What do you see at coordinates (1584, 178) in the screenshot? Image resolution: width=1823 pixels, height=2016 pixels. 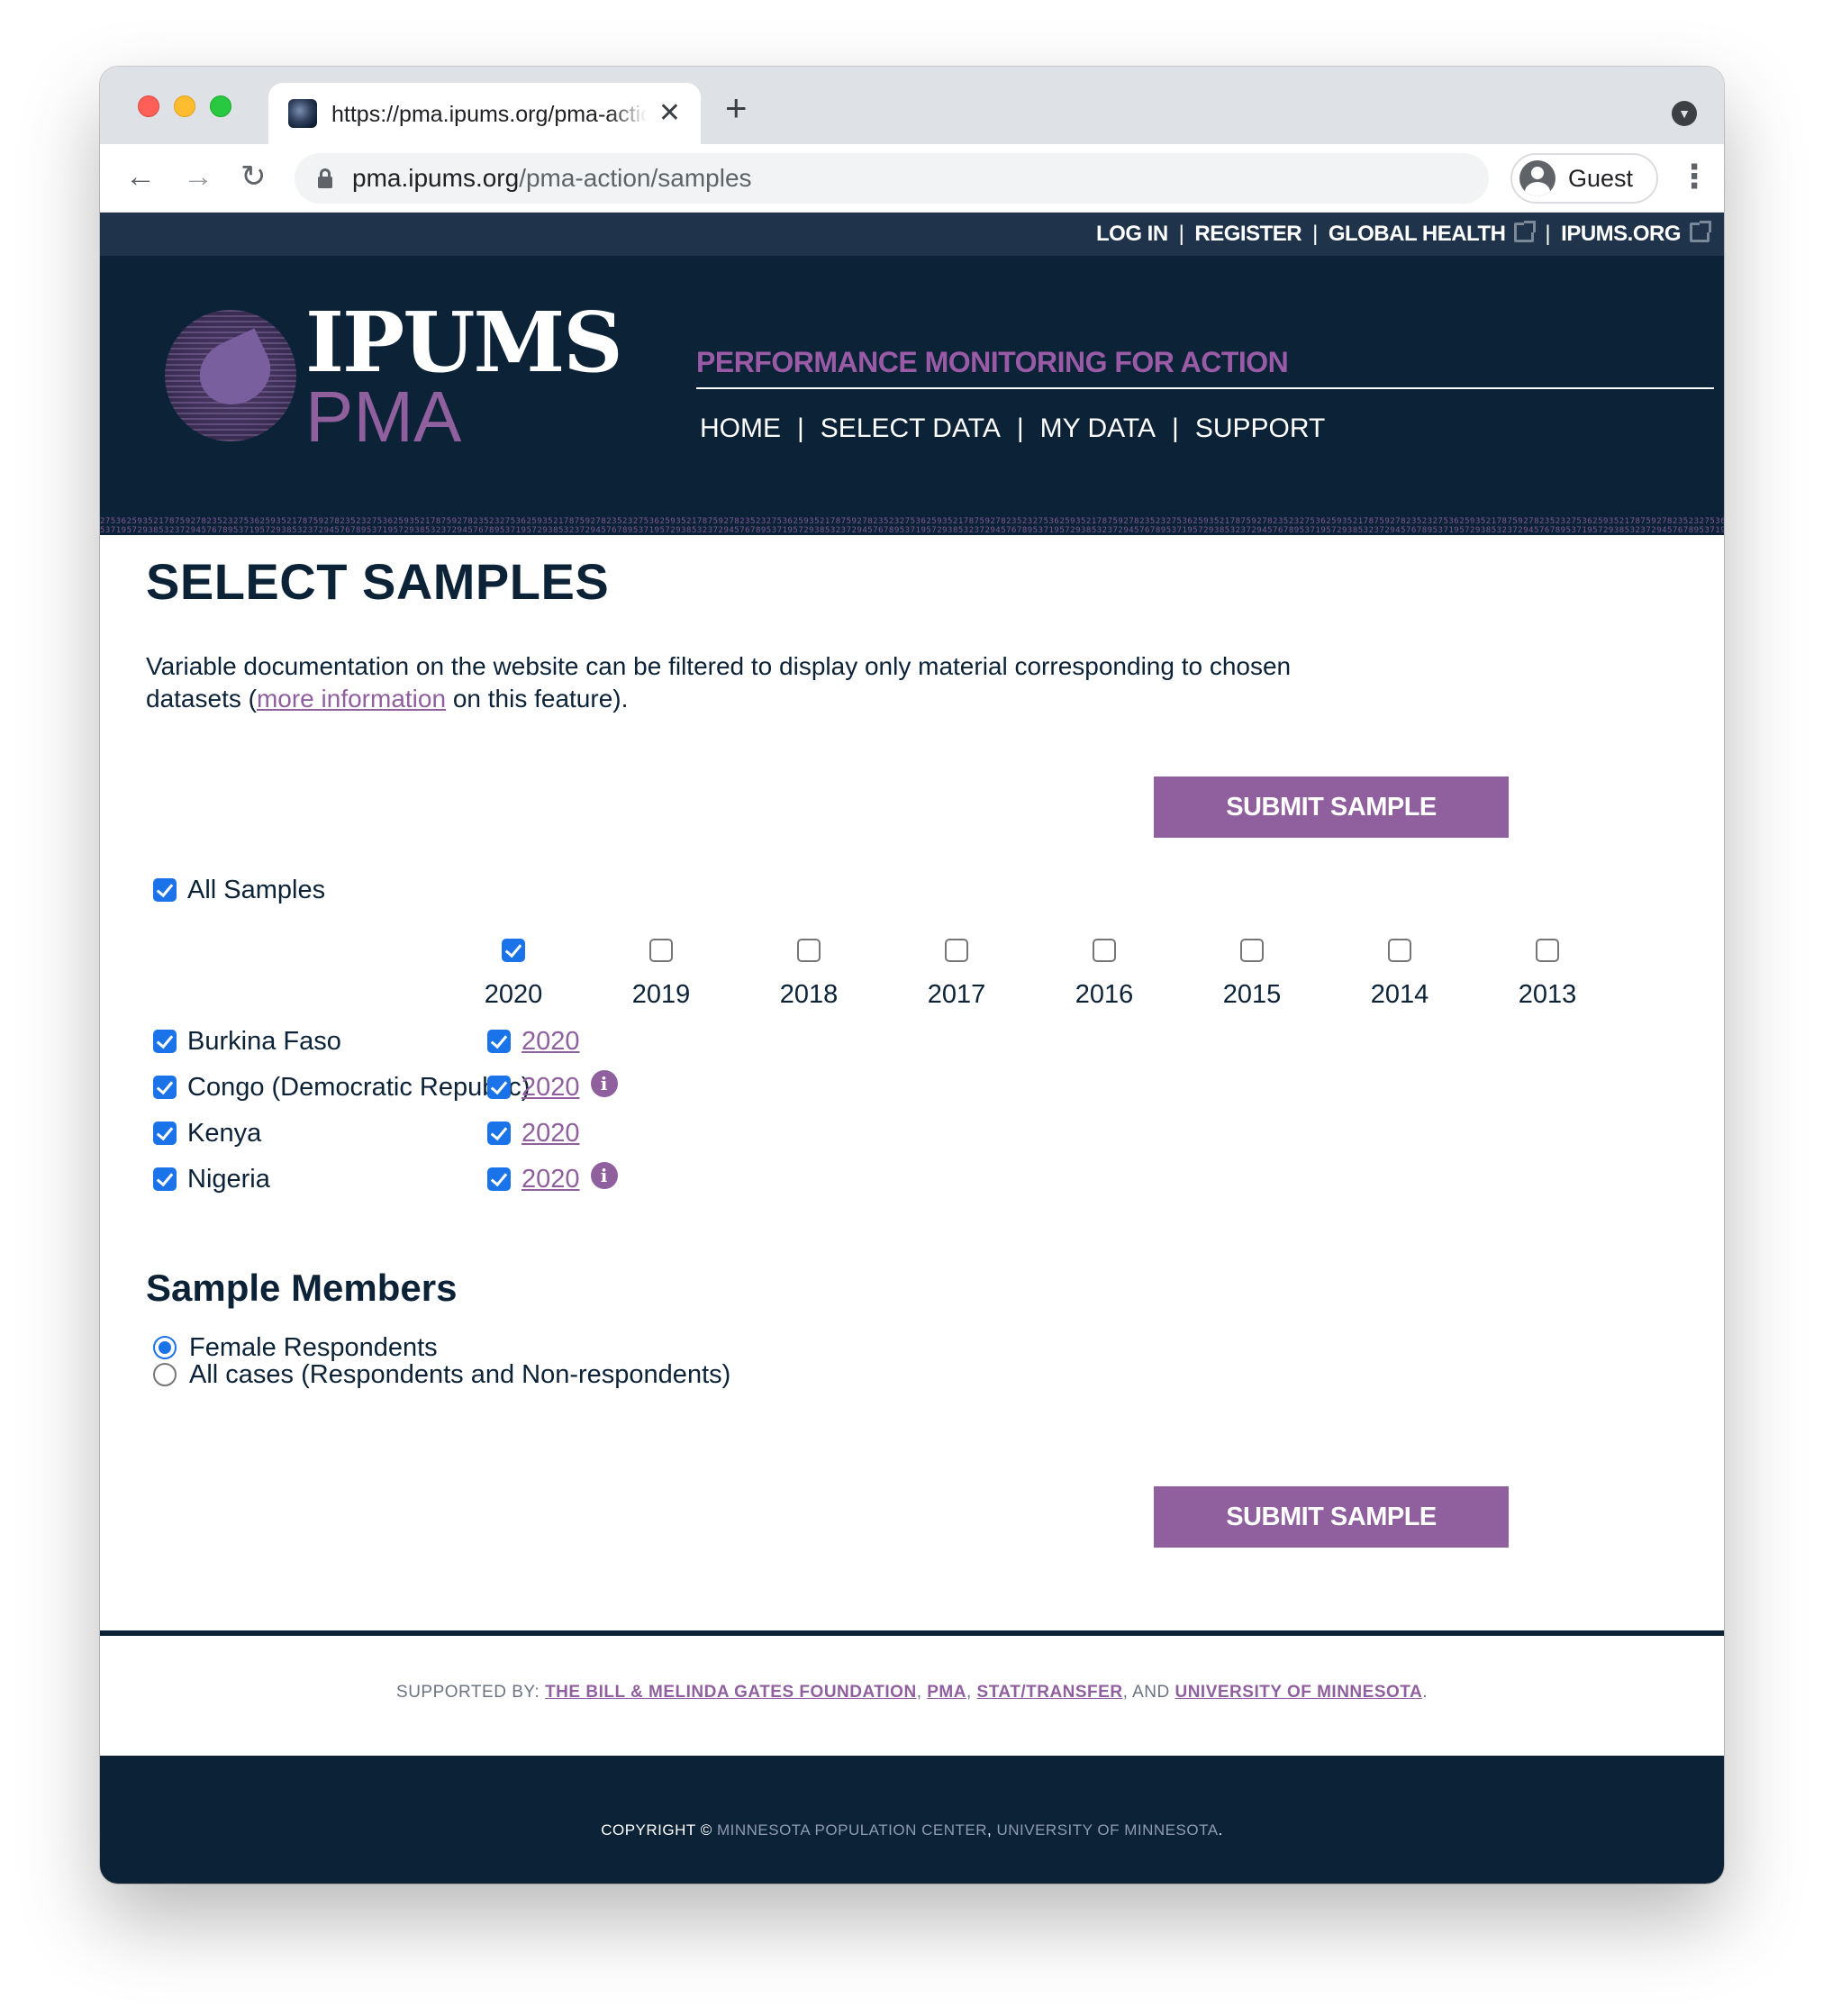 I see `profile-button: Guest` at bounding box center [1584, 178].